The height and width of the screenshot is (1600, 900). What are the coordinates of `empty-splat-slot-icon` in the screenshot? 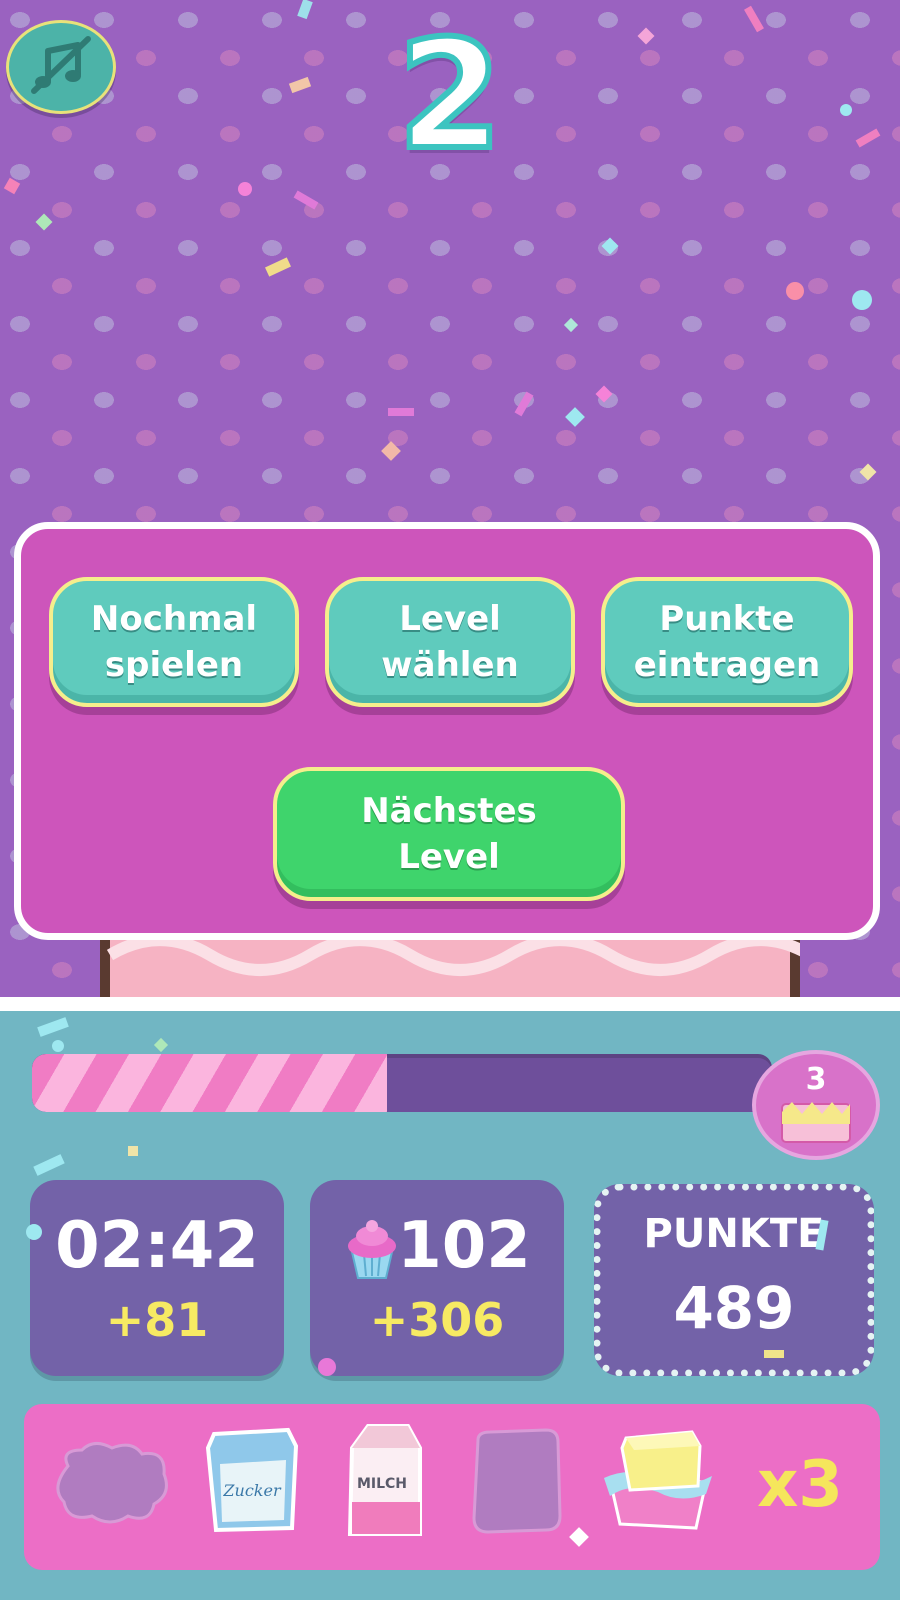 It's located at (112, 1485).